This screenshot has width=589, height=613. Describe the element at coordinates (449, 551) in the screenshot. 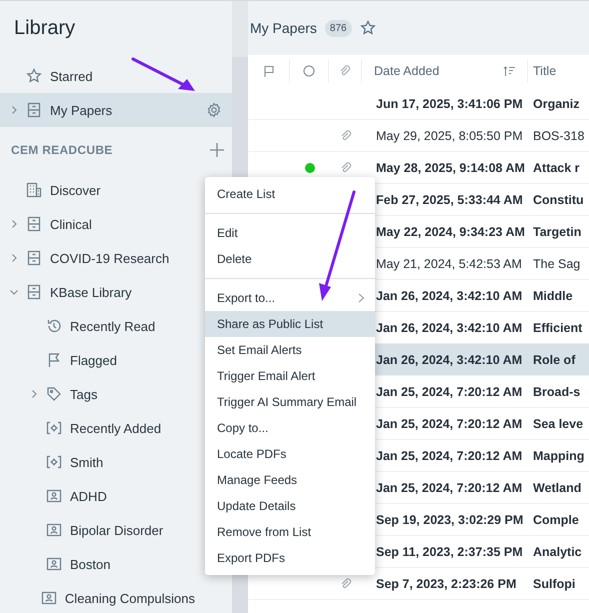

I see `date-cell-text: Sep 11, 2023, 2:37:35 PM` at that location.